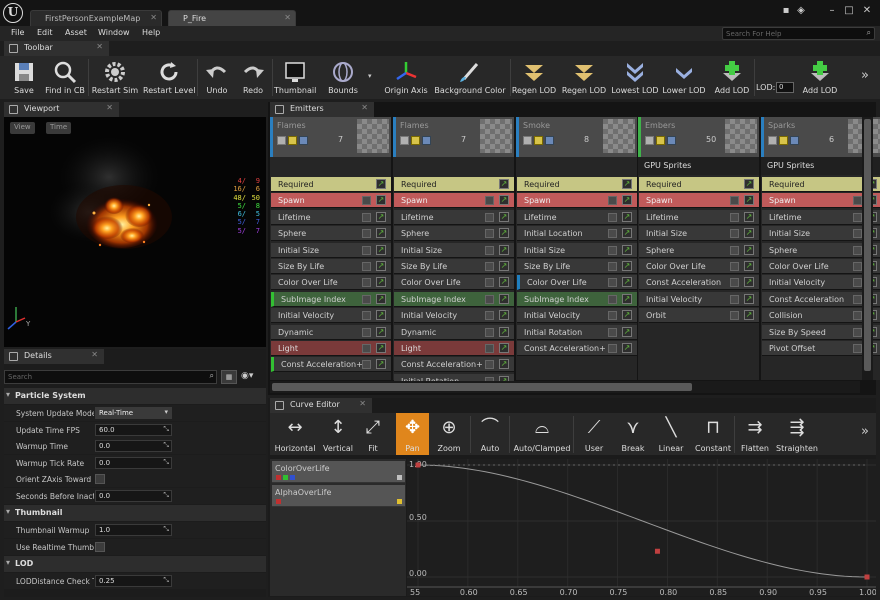  I want to click on tab-map: FirstPersonExampleMap ✕, so click(96, 18).